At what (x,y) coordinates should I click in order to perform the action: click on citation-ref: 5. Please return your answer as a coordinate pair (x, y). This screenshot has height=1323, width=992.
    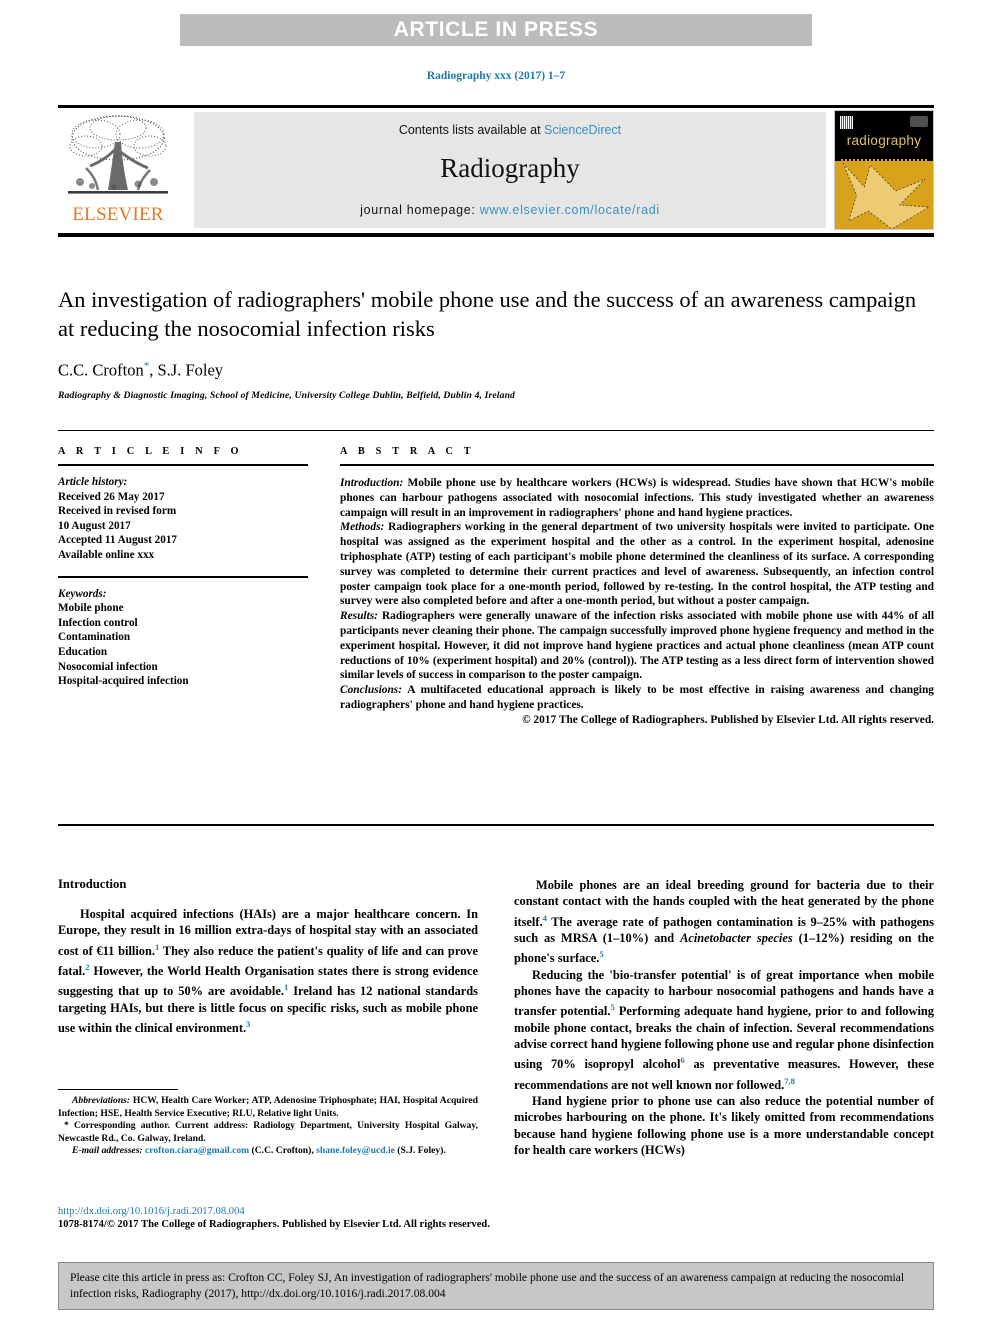
    Looking at the image, I should click on (601, 954).